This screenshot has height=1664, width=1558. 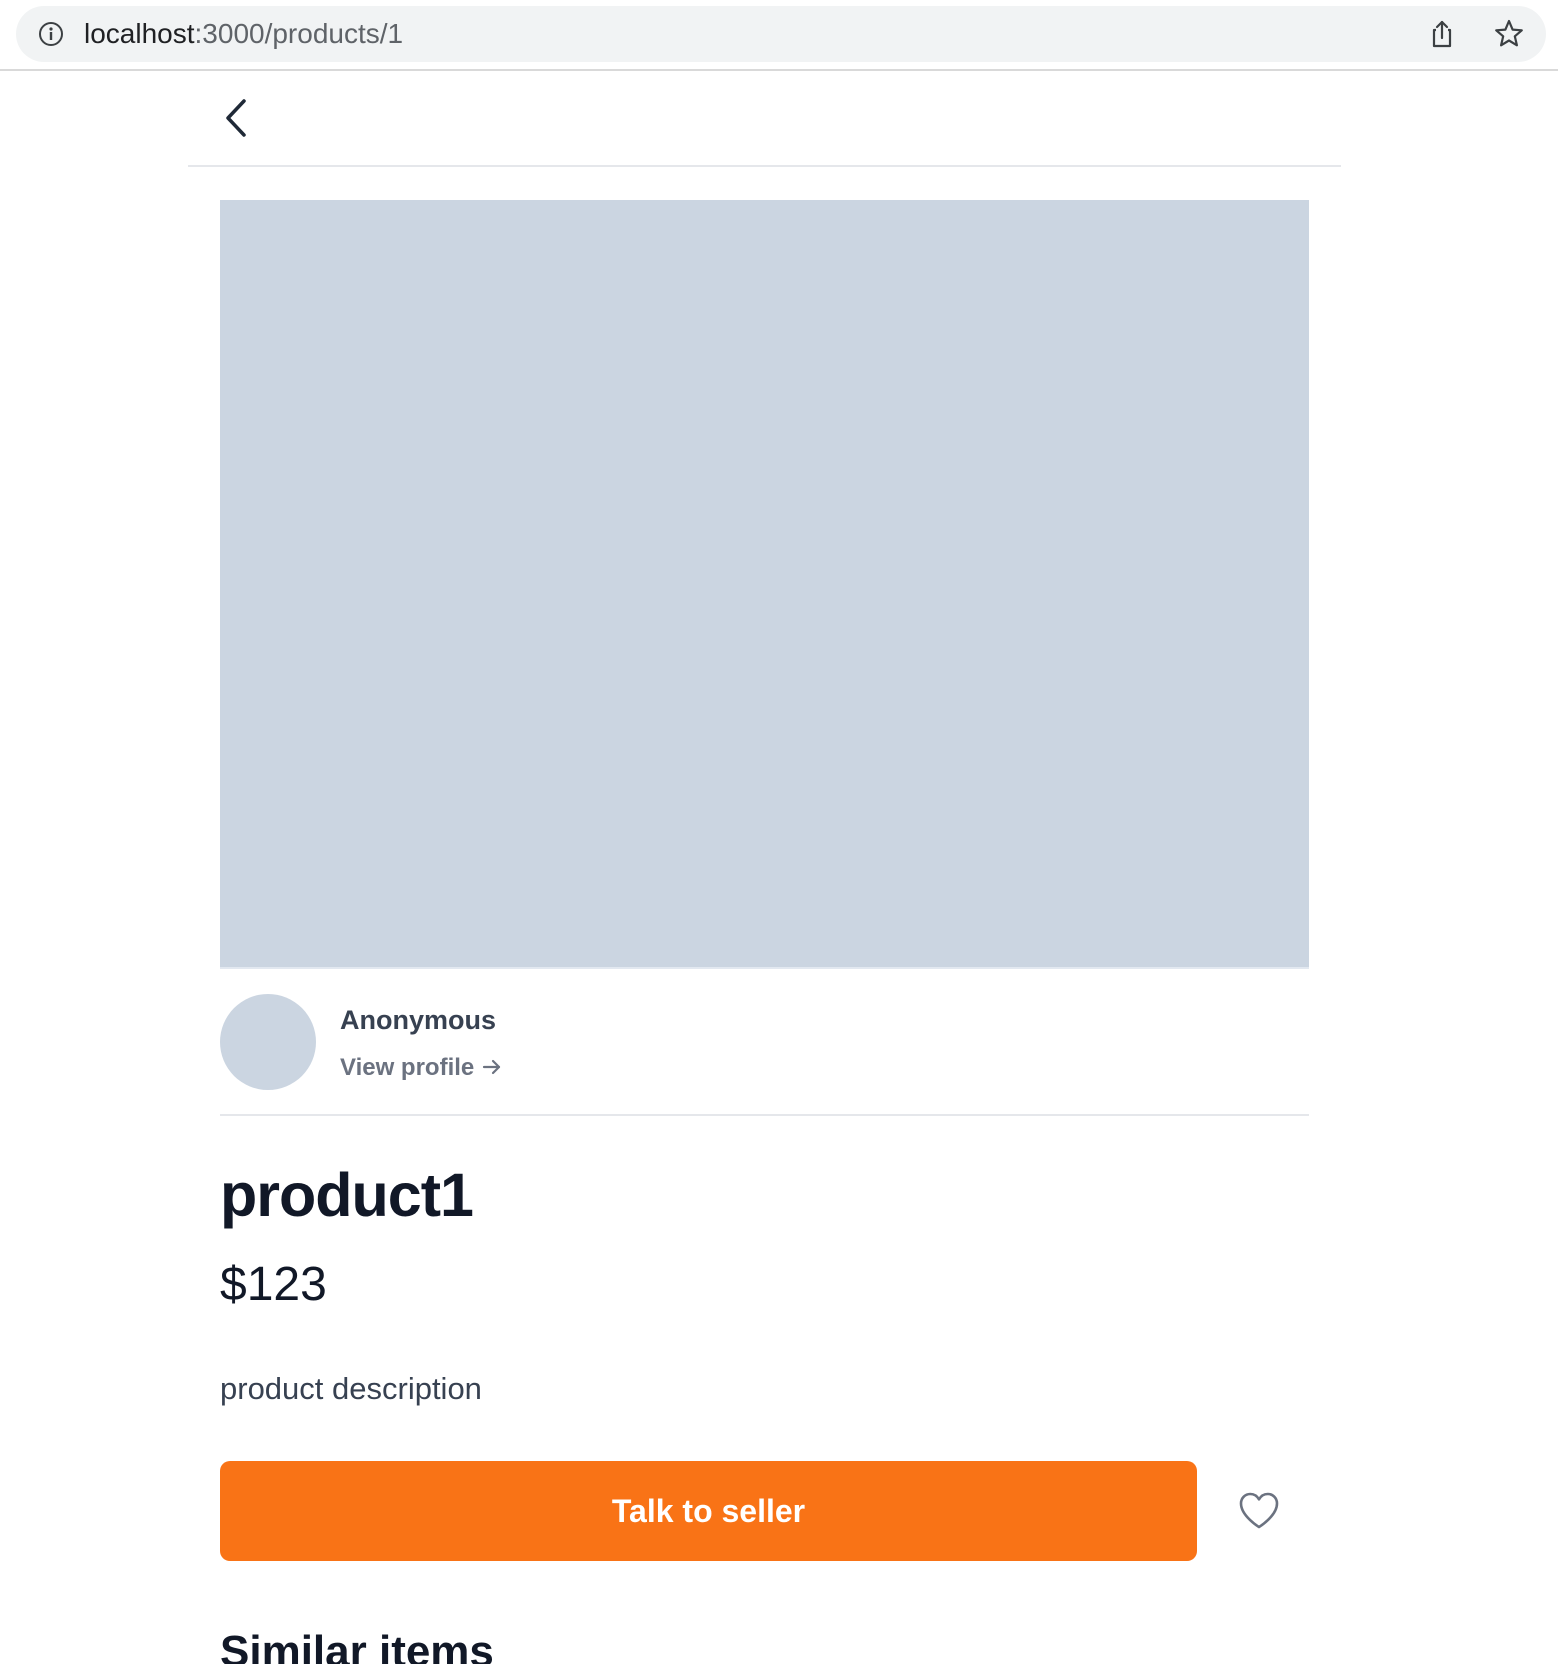 What do you see at coordinates (1442, 34) in the screenshot?
I see `share-icon` at bounding box center [1442, 34].